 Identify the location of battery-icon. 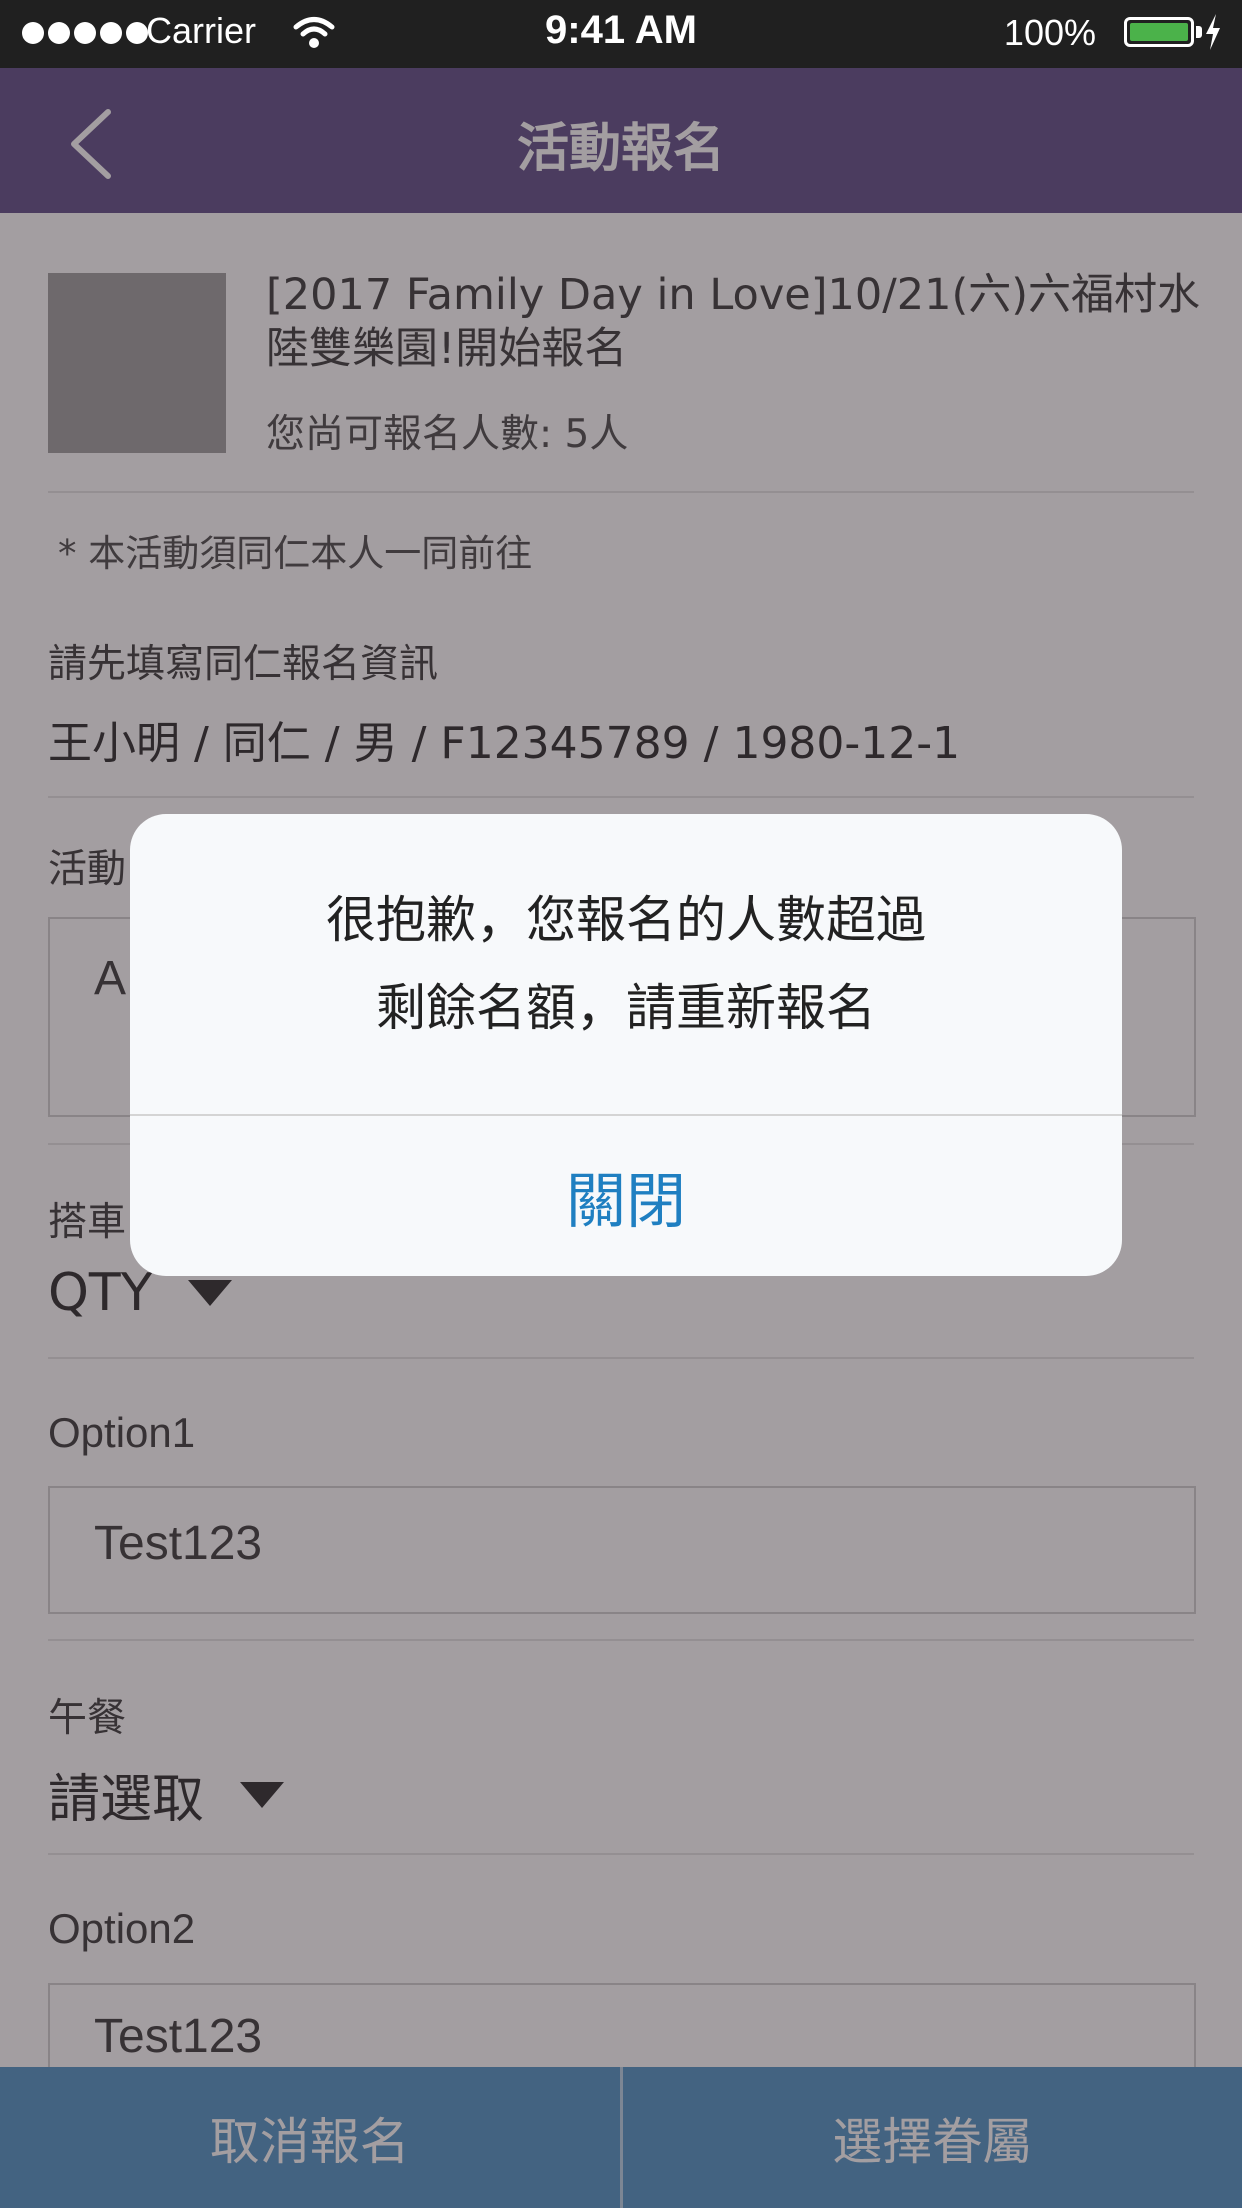
(1159, 32).